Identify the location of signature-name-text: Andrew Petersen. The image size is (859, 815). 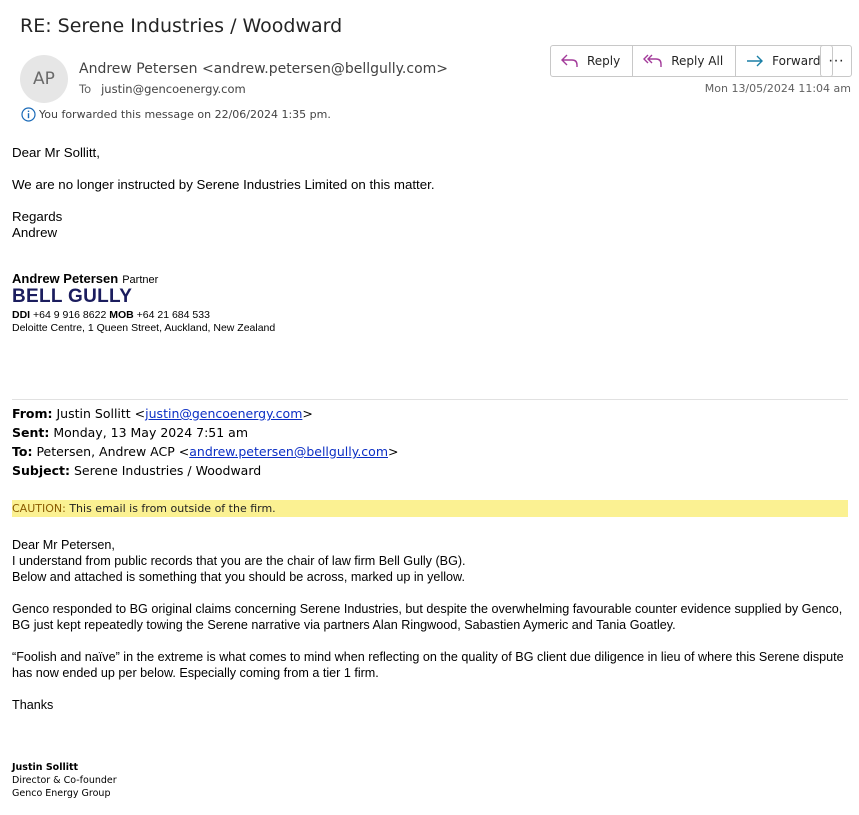
(65, 278).